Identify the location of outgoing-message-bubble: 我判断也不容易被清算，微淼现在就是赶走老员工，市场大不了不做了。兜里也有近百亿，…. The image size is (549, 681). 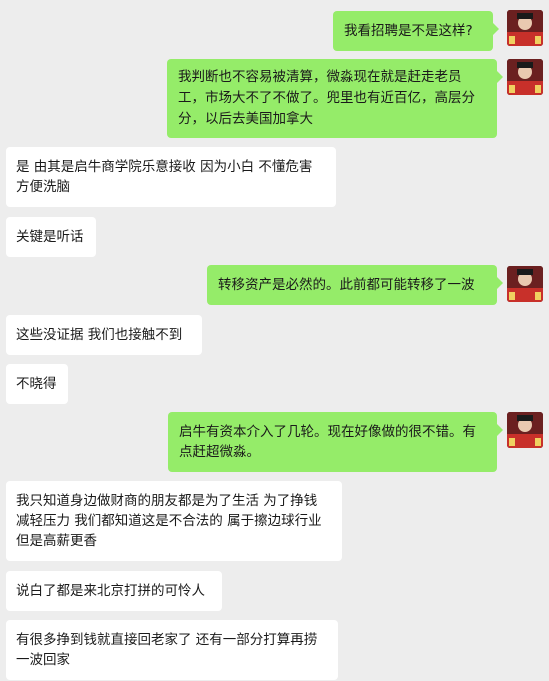
(335, 98).